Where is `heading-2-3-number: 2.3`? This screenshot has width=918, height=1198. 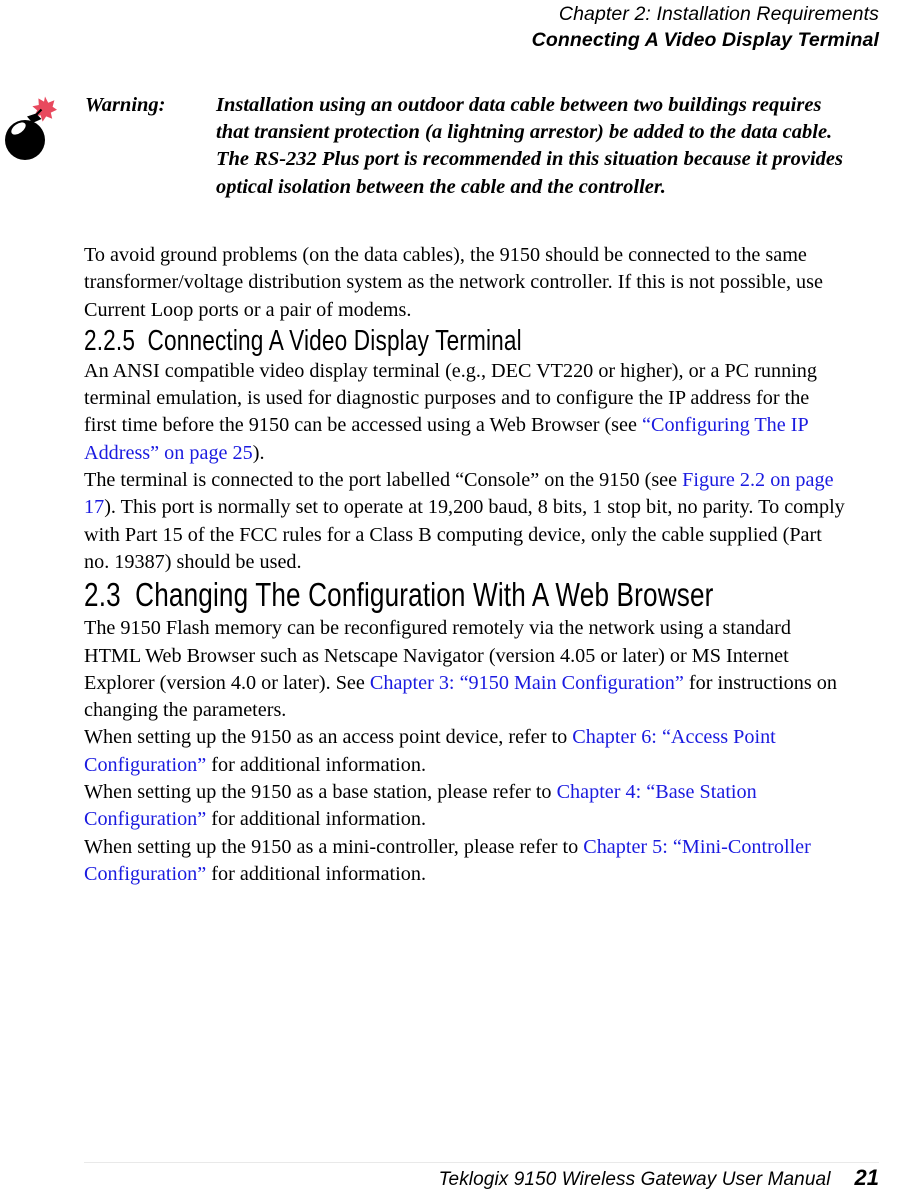
heading-2-3-number: 2.3 is located at coordinates (102, 596).